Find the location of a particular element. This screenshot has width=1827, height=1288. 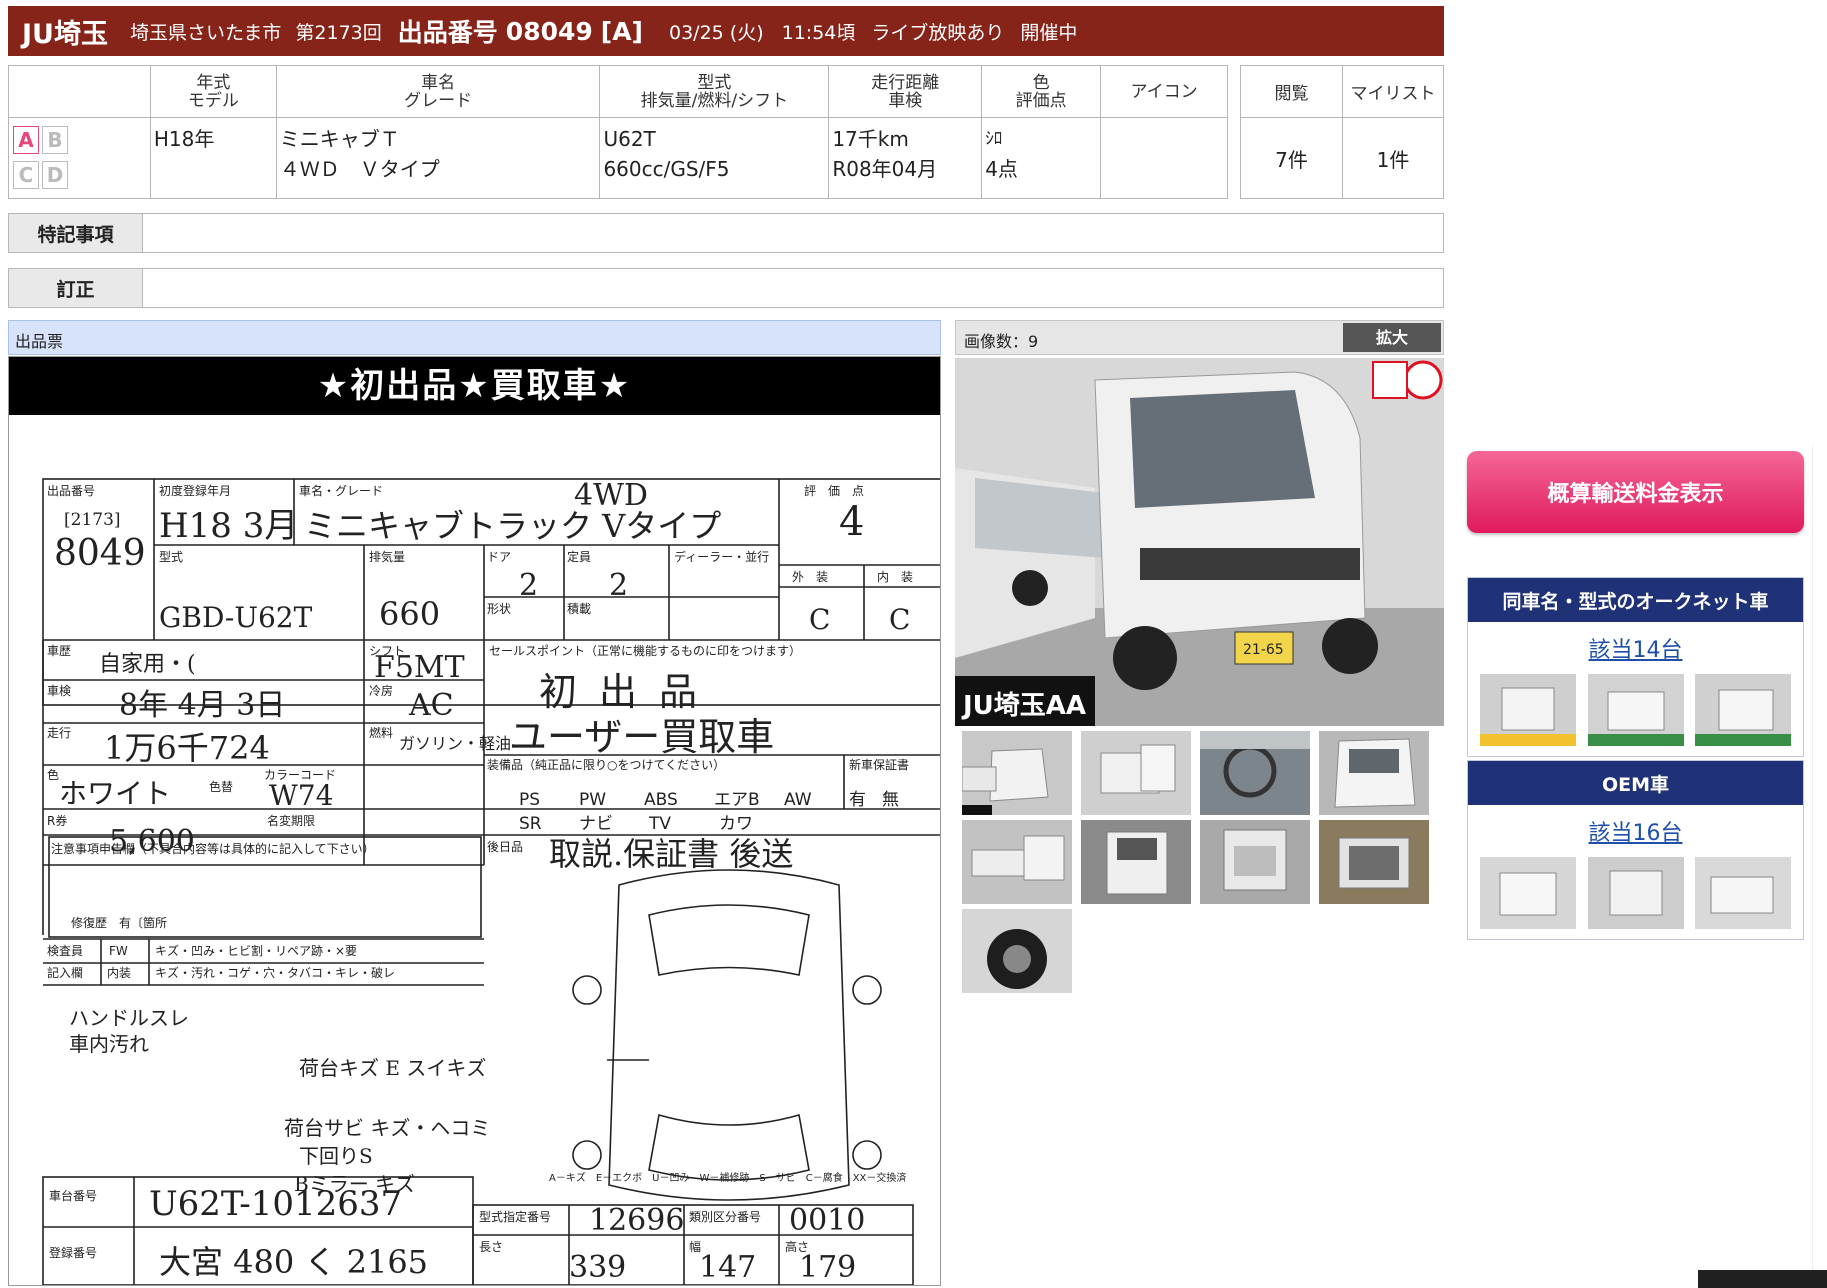

sheet-hw-capacity: 2 is located at coordinates (618, 585).